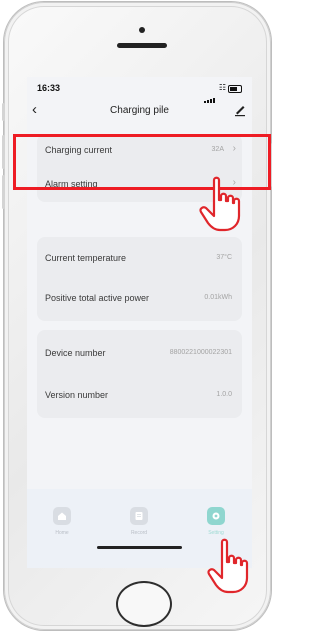  What do you see at coordinates (142, 30) in the screenshot?
I see `front-camera` at bounding box center [142, 30].